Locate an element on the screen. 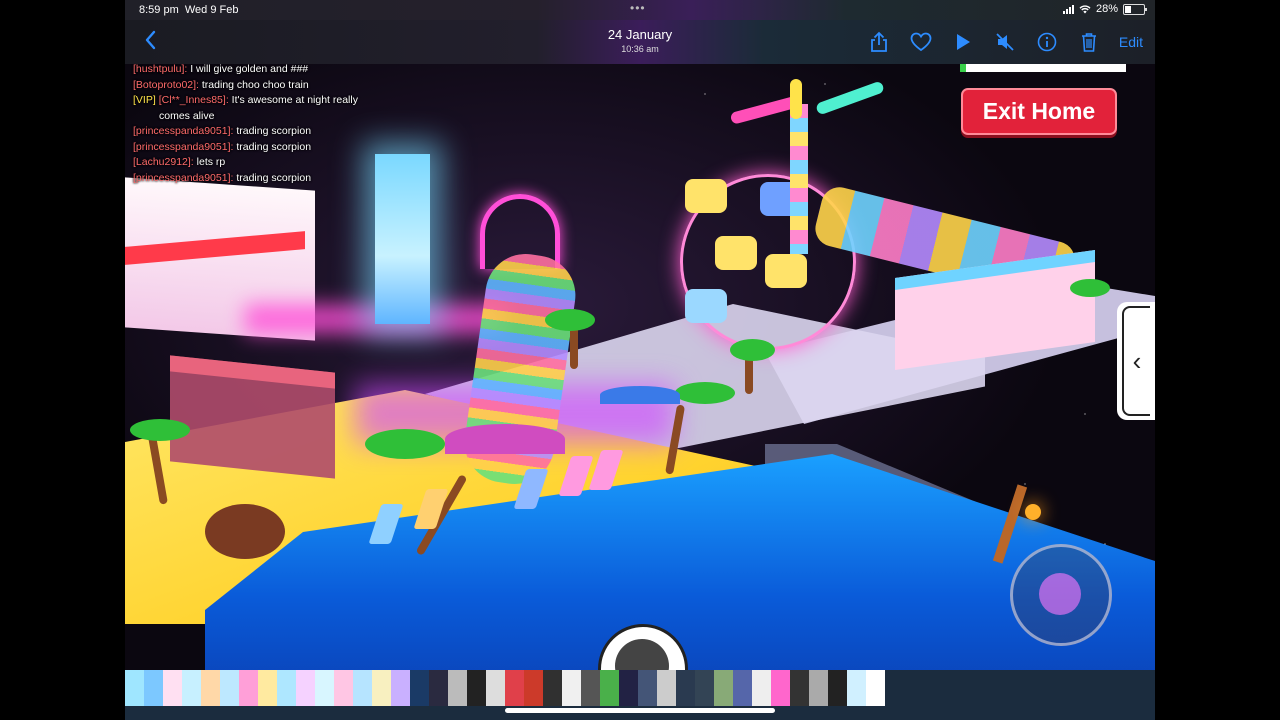 This screenshot has height=720, width=1280. status-time: 8:59 pm Wed 9 Feb is located at coordinates (189, 10).